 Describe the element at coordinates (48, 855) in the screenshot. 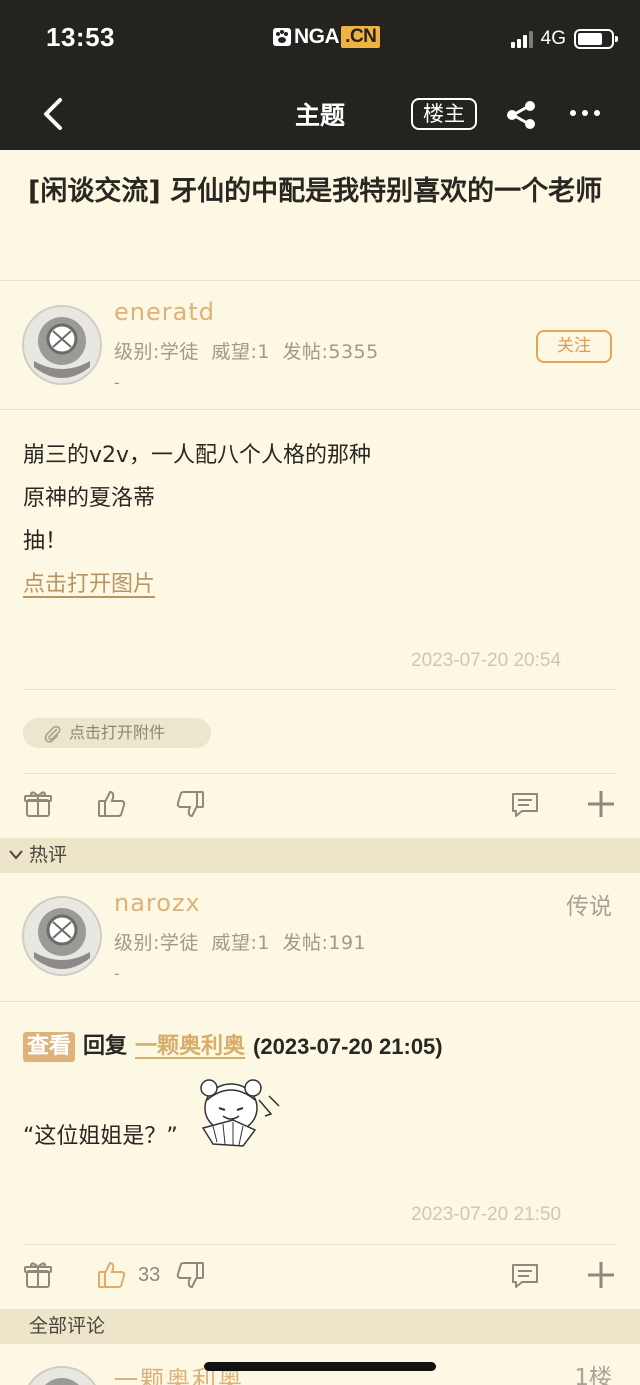

I see `hot-comments-label: 热评` at that location.